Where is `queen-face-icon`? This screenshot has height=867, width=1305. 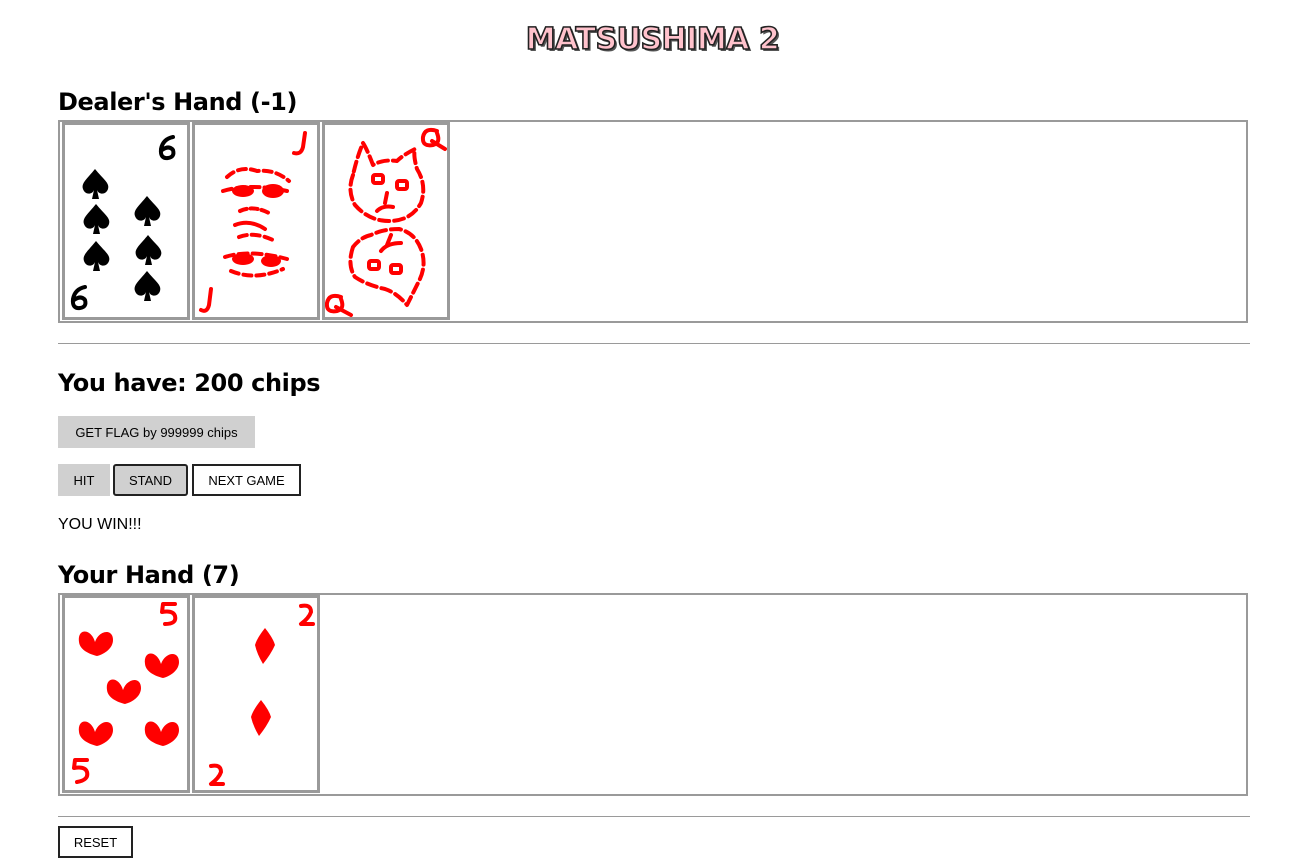 queen-face-icon is located at coordinates (386, 222).